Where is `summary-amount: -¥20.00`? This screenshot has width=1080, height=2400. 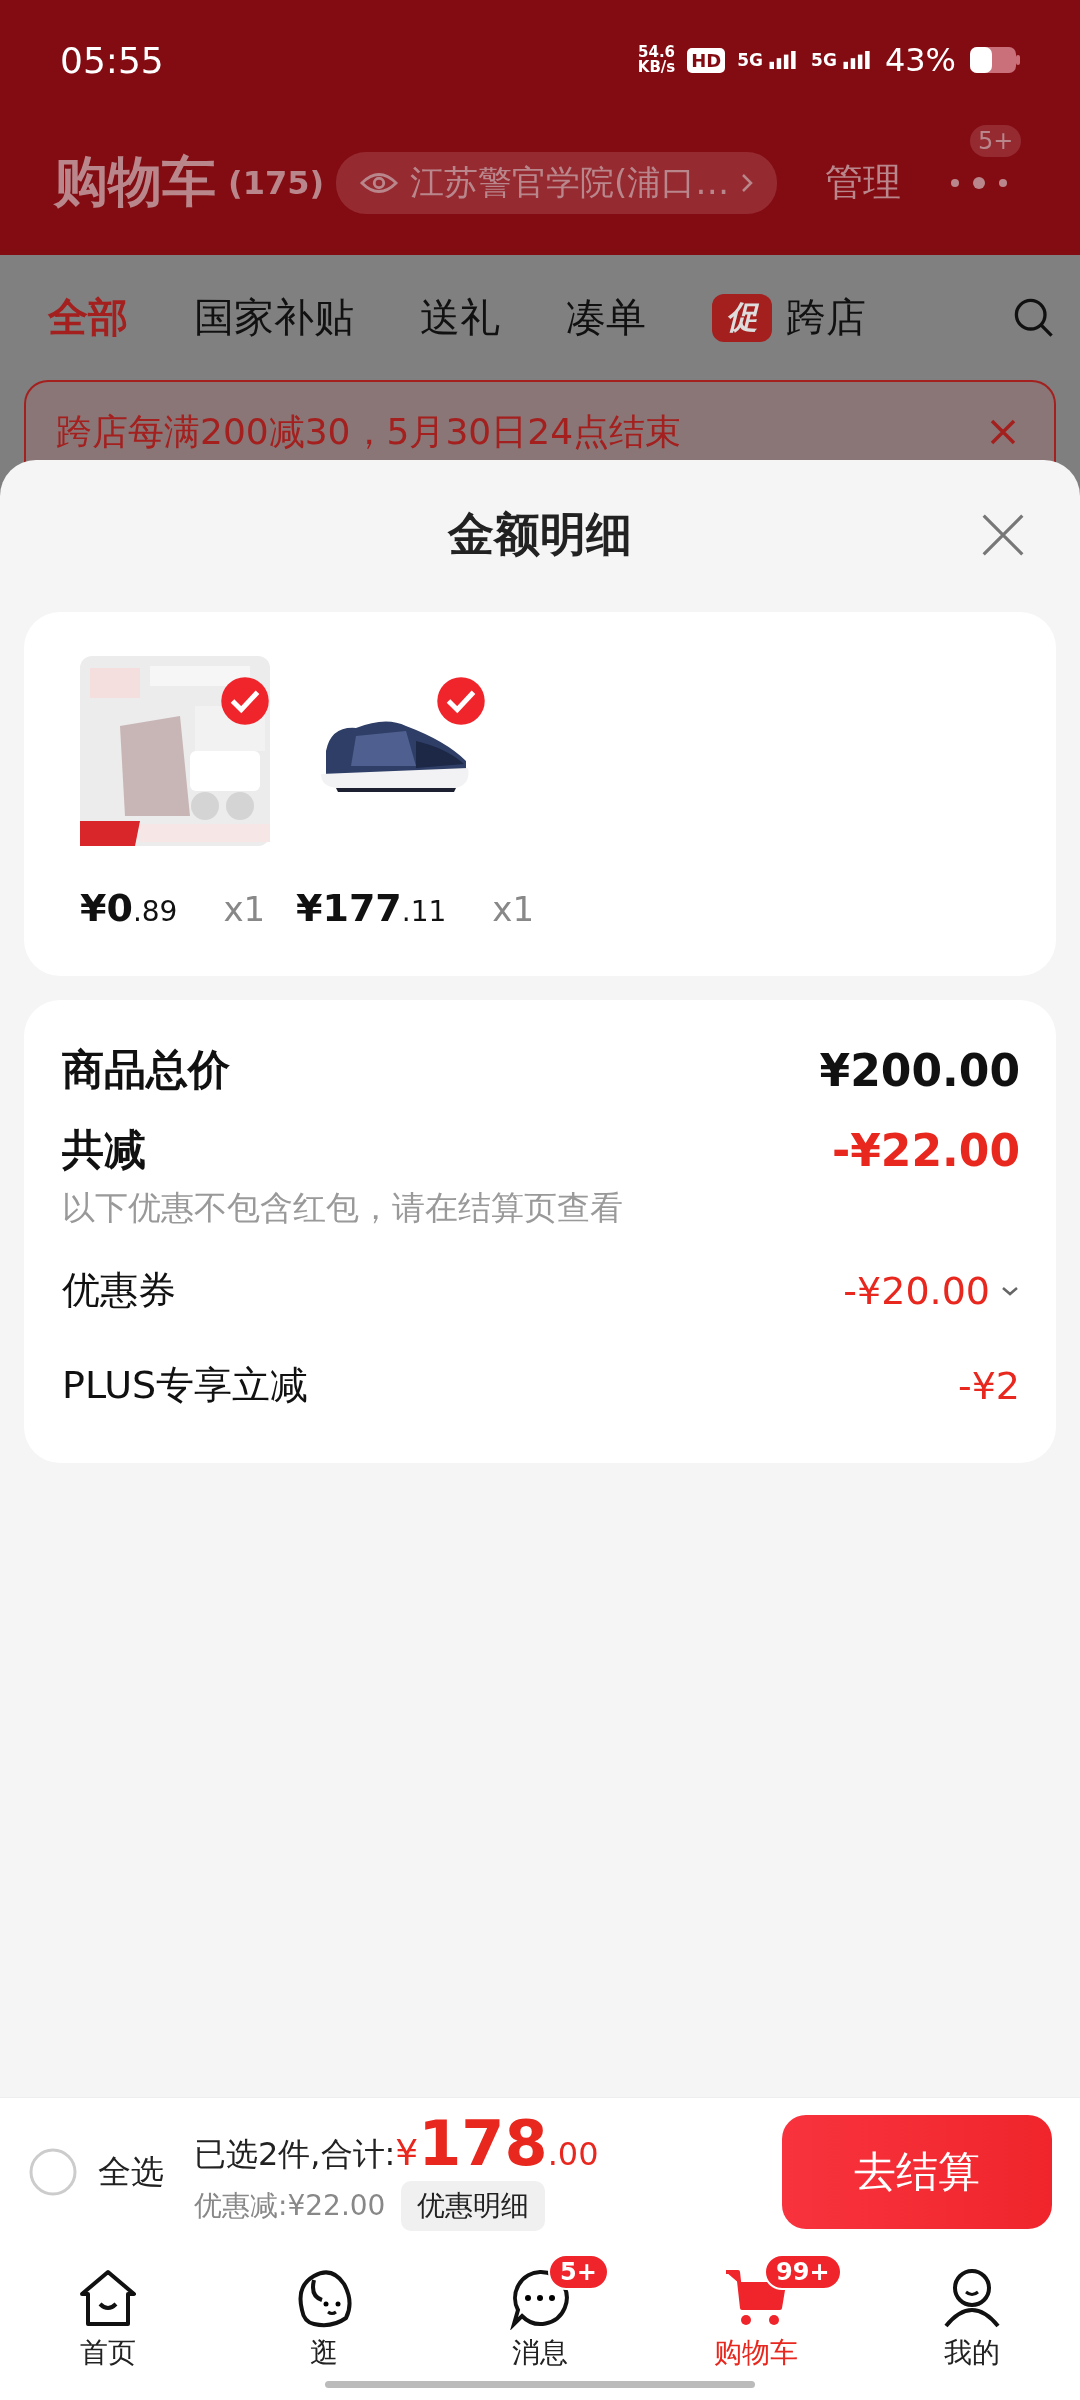 summary-amount: -¥20.00 is located at coordinates (916, 1290).